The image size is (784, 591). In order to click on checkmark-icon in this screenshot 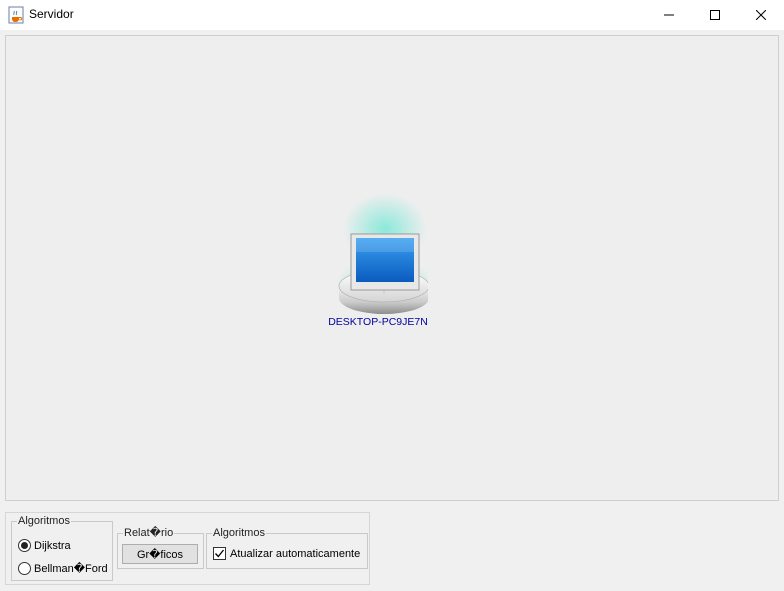, I will do `click(219, 553)`.